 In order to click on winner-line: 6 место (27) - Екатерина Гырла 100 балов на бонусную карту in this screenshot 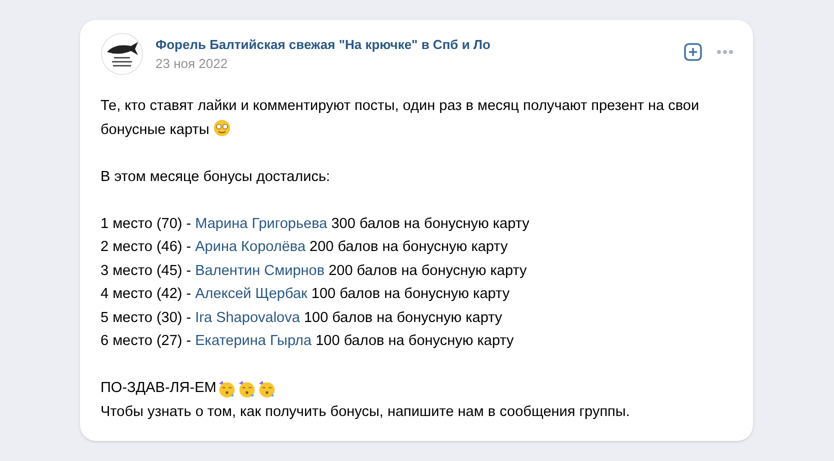, I will do `click(307, 341)`.